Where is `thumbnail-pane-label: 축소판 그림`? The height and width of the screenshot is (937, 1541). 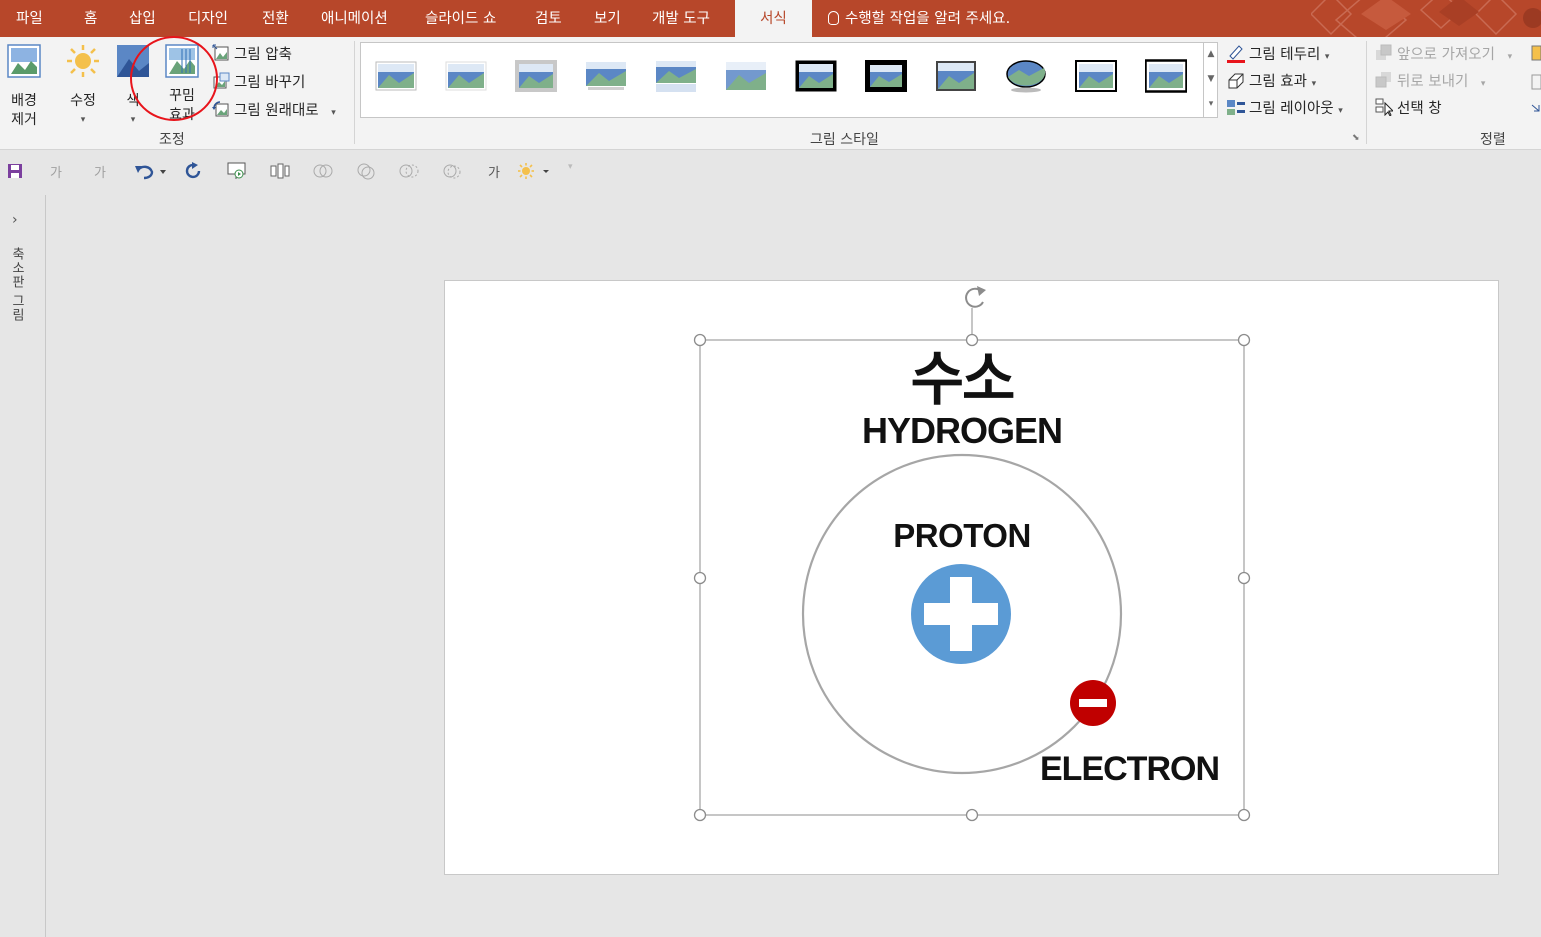 thumbnail-pane-label: 축소판 그림 is located at coordinates (16, 285).